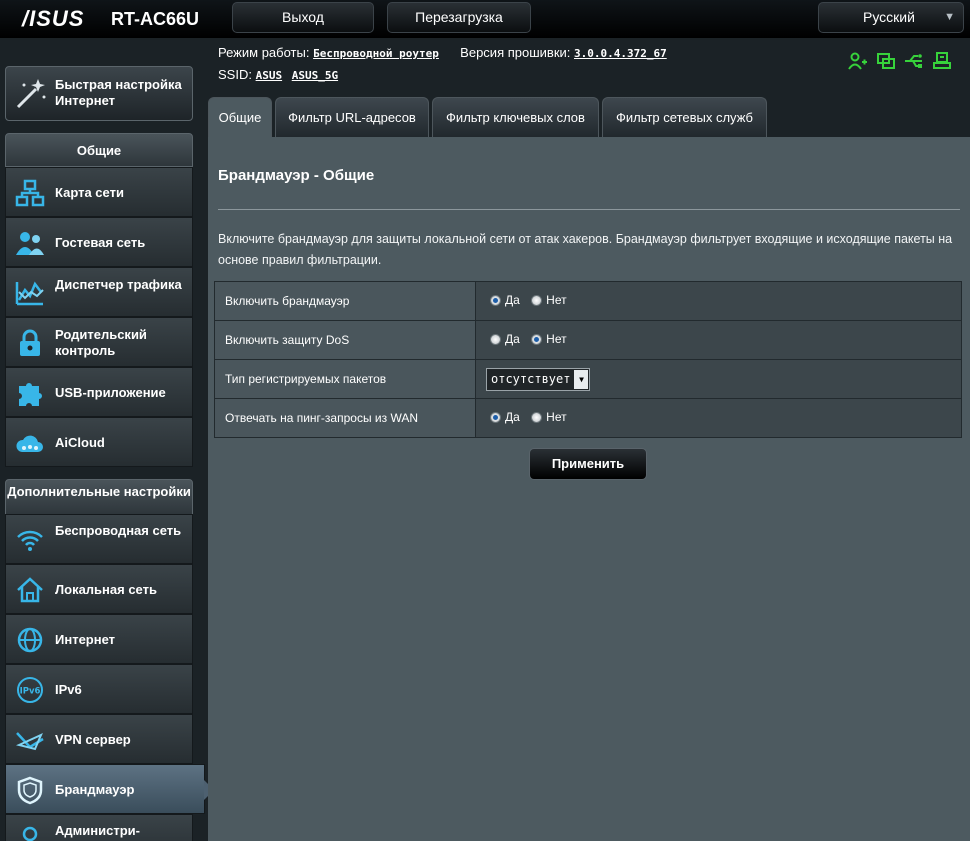  Describe the element at coordinates (110, 392) in the screenshot. I see `sidebar-item-label: USB-приложение` at that location.